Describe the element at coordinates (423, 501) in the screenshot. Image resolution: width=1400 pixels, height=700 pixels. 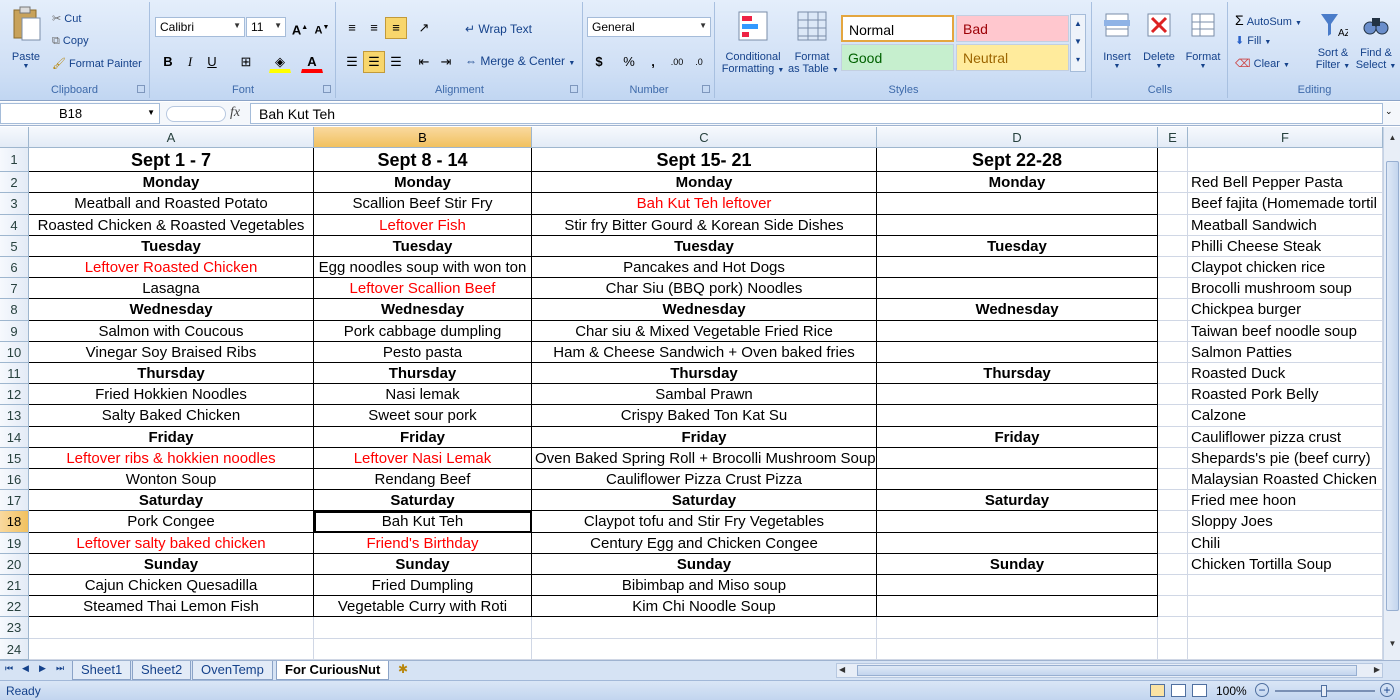
I see `cell-b17: Saturday` at that location.